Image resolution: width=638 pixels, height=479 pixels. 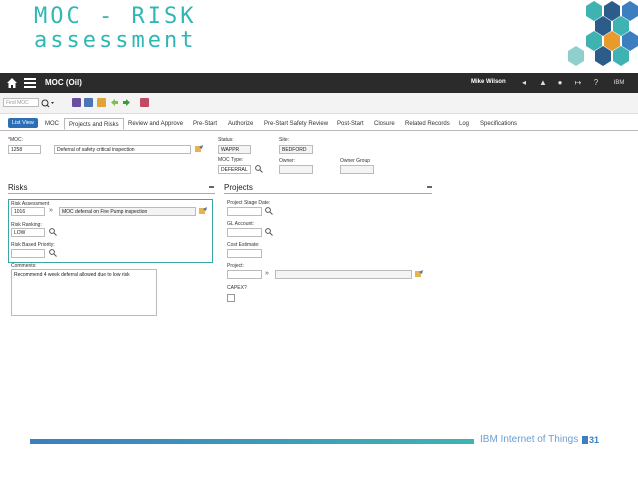 I want to click on user-name: Mike Wilson, so click(x=488, y=82).